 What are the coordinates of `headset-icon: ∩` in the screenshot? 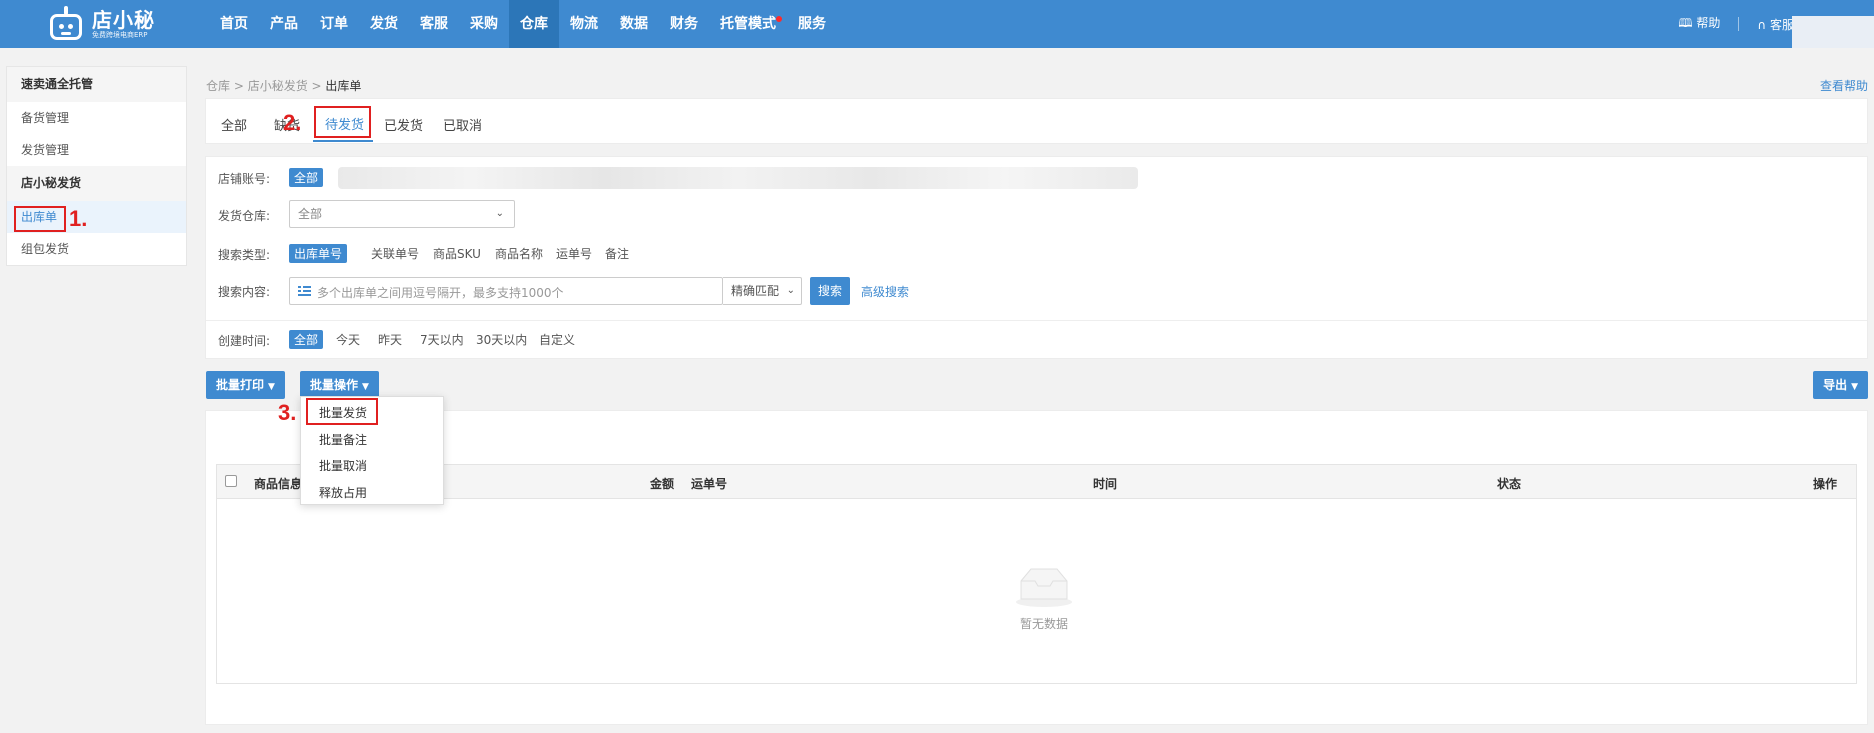 It's located at (1762, 24).